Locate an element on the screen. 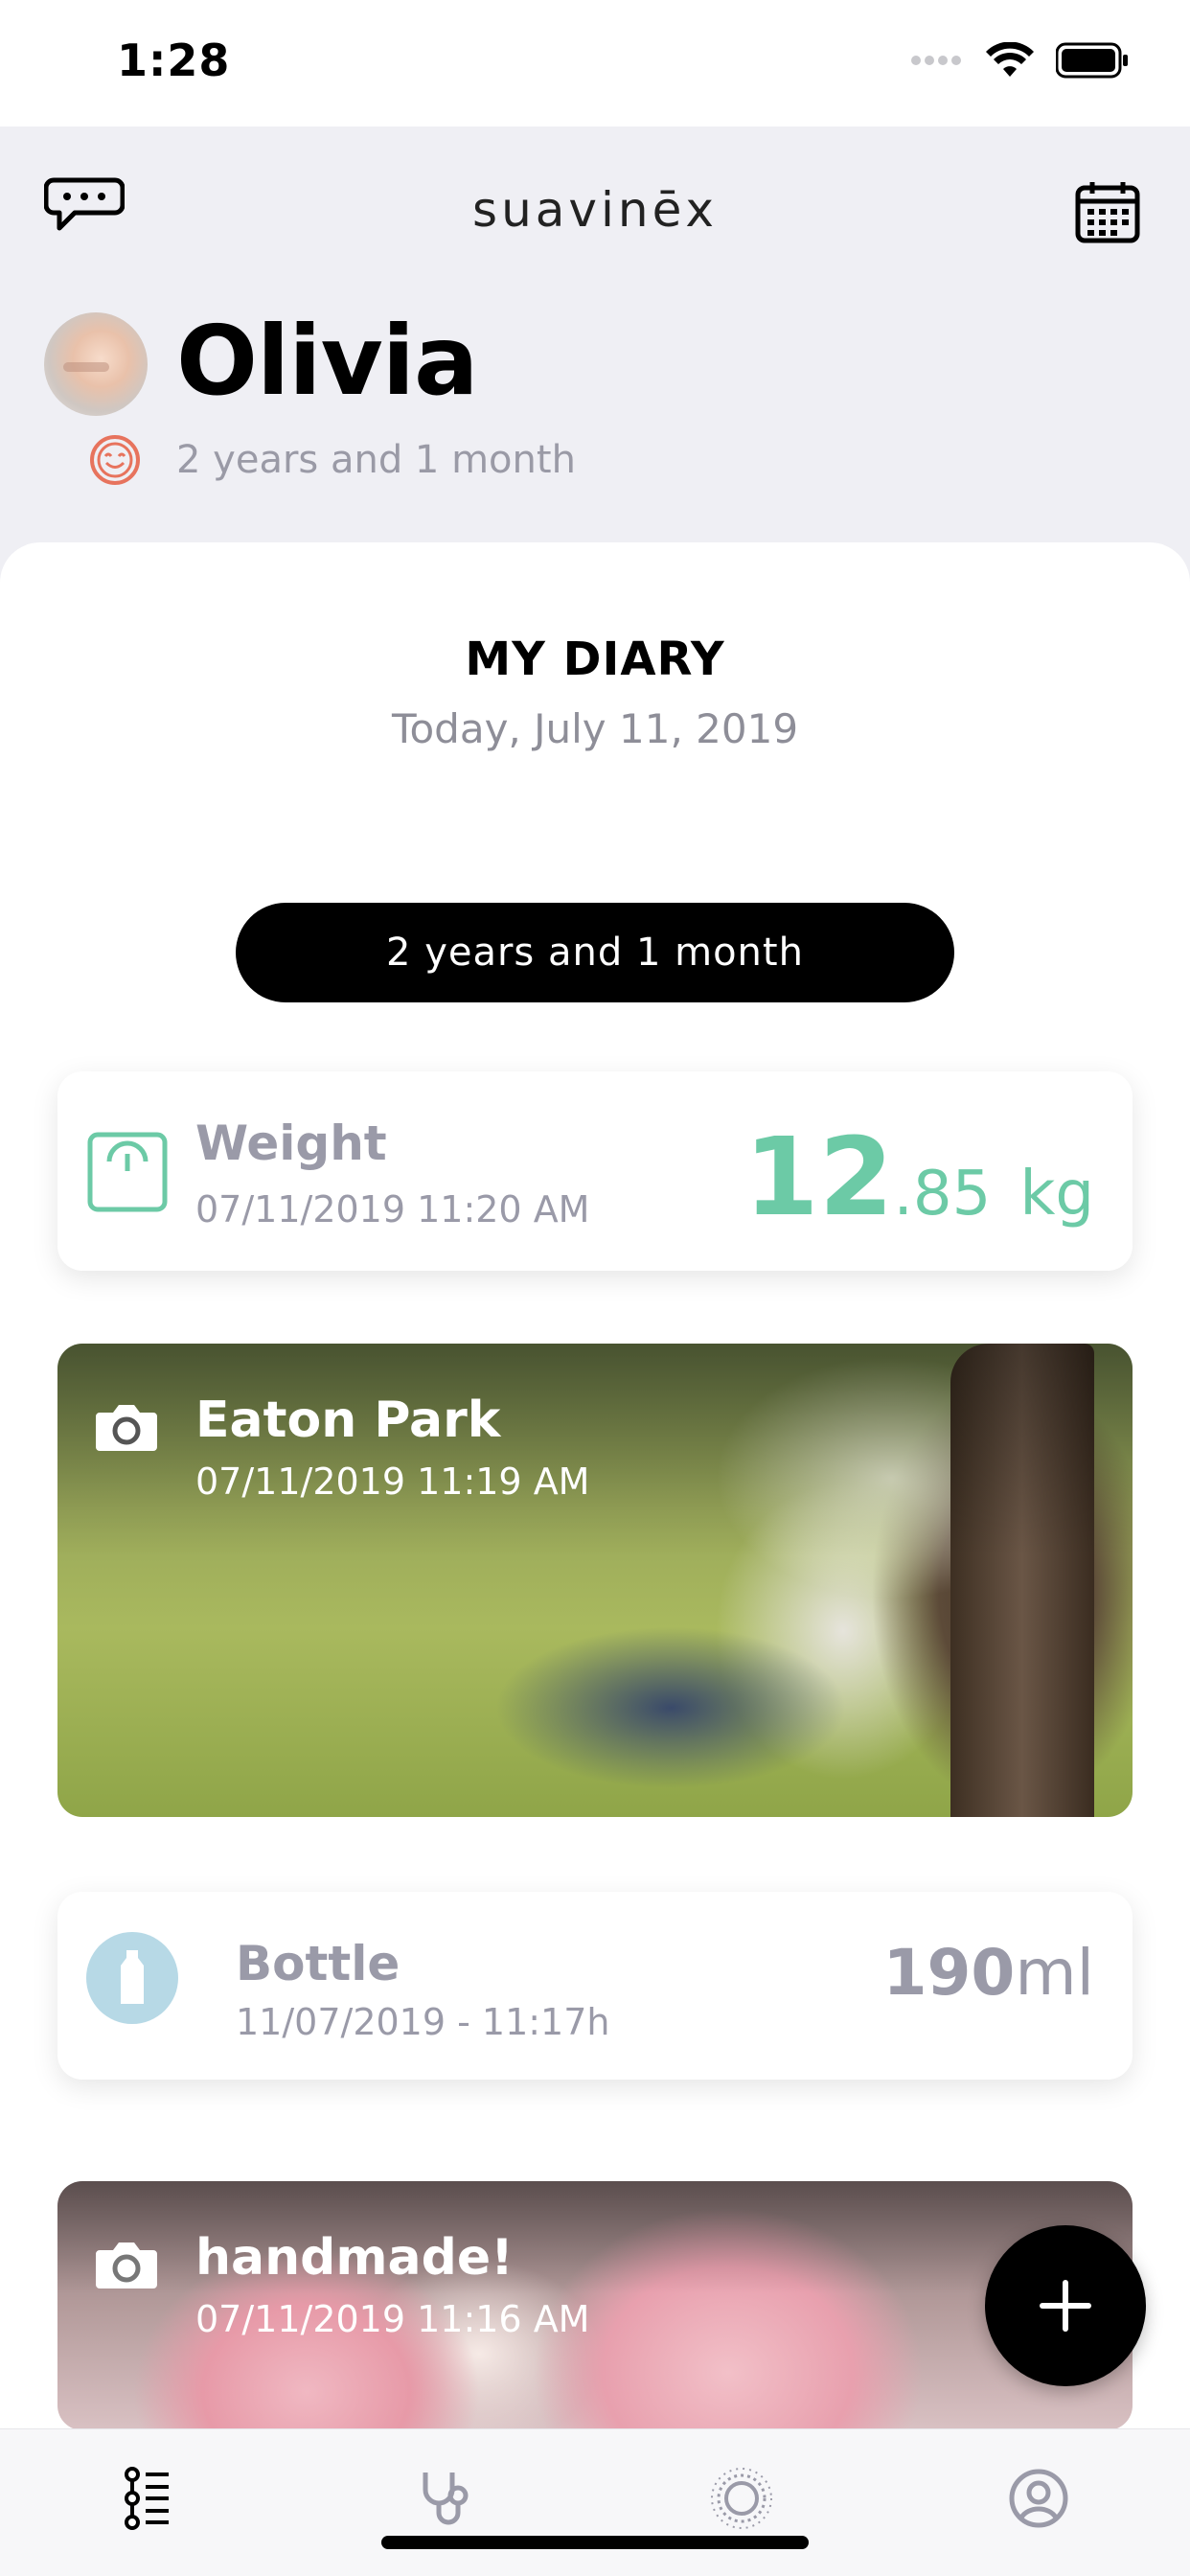 The height and width of the screenshot is (2576, 1190). calendar-button is located at coordinates (1107, 213).